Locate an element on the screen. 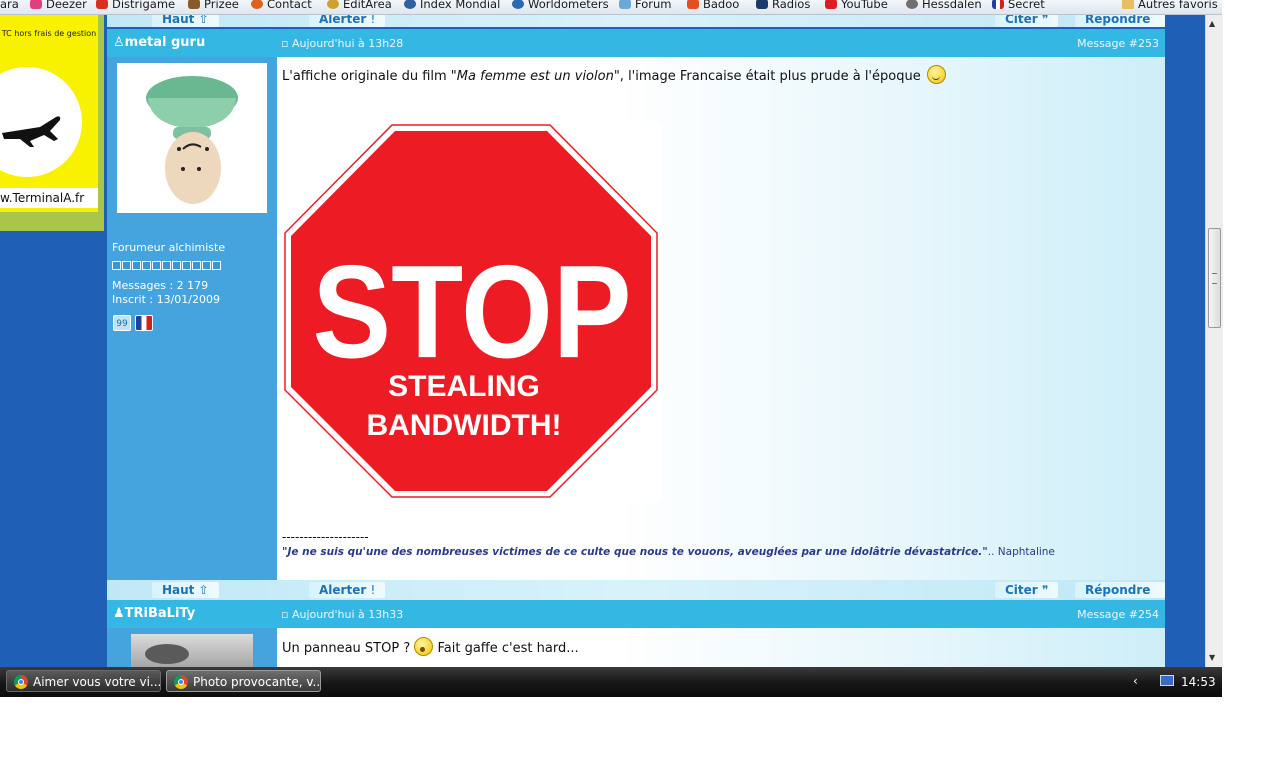  post-icon: ▫ is located at coordinates (285, 43).